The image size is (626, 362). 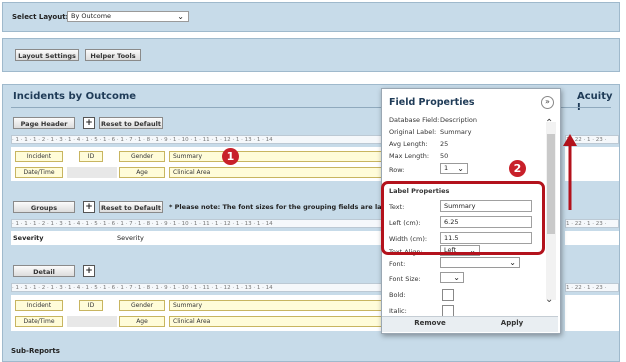 What do you see at coordinates (414, 120) in the screenshot?
I see `database-field-label: Database Field:` at bounding box center [414, 120].